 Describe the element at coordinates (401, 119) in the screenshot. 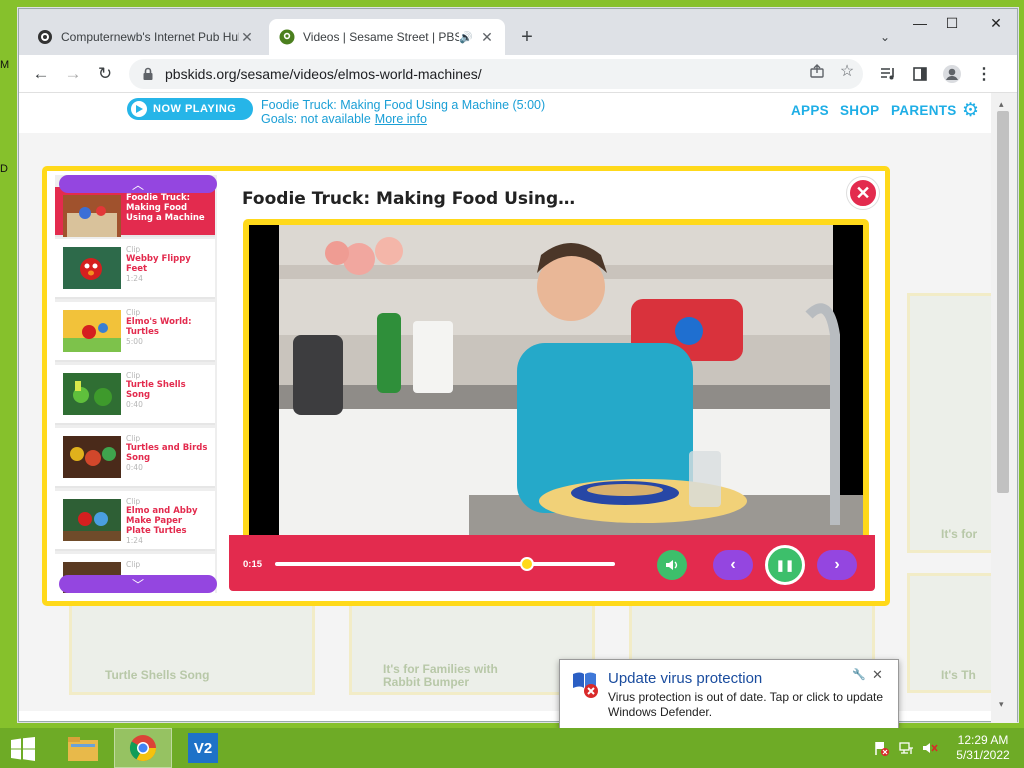

I see `more-info-link: More info` at that location.